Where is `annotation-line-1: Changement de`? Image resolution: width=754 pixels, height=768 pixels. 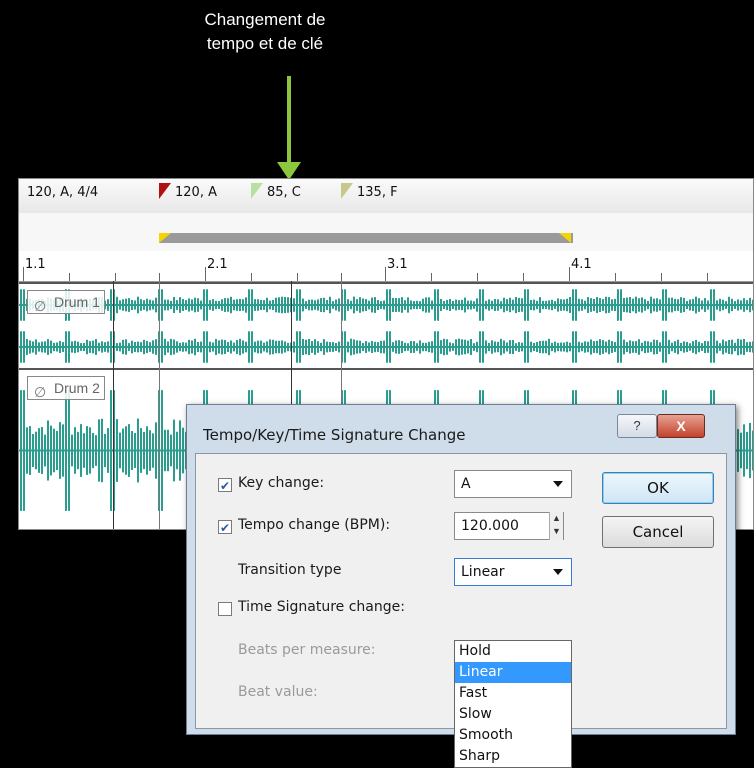
annotation-line-1: Changement de is located at coordinates (265, 19).